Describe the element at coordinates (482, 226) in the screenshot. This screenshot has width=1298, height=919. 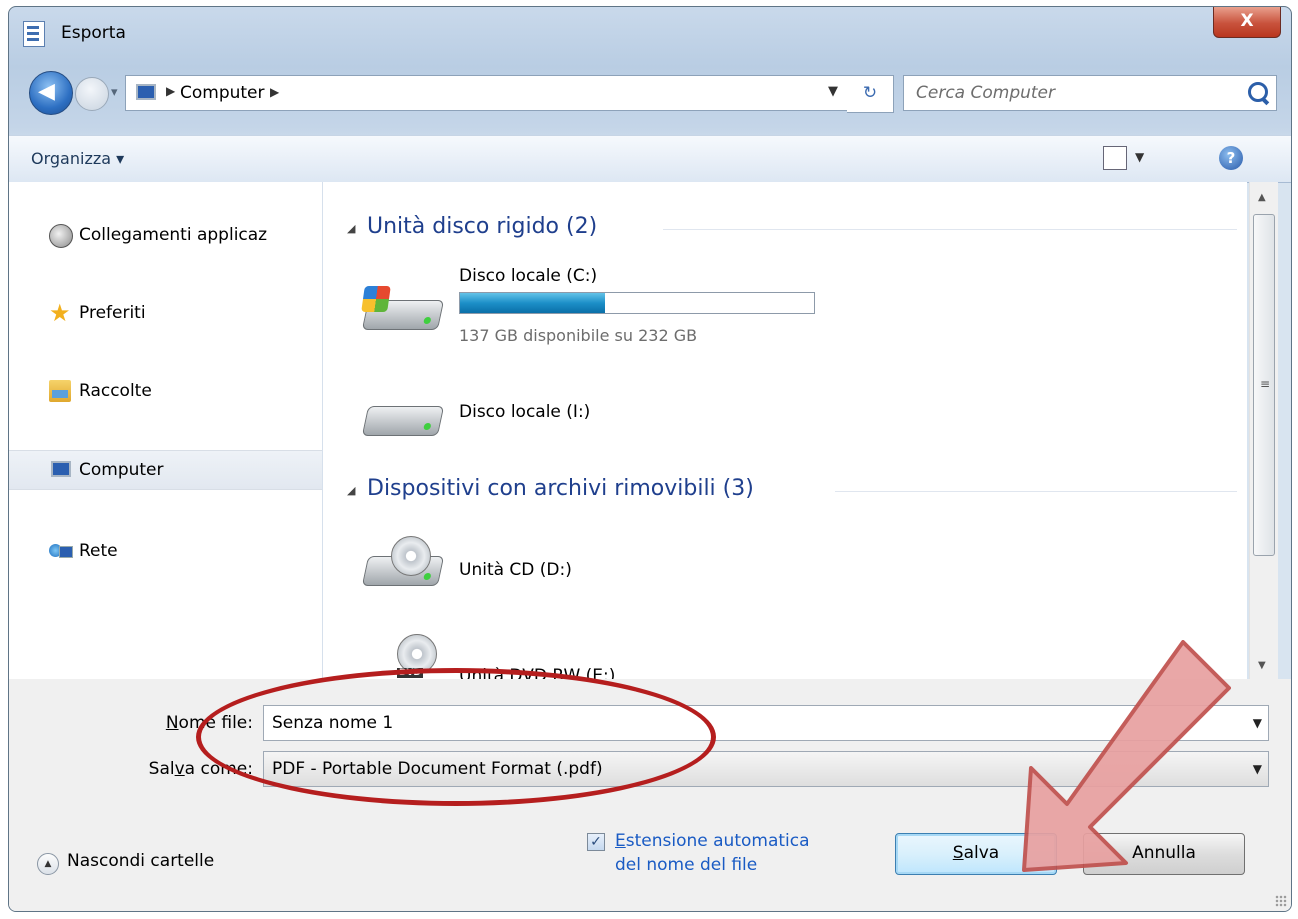
I see `group-header-hard-drives: Unità disco rigido (2)` at that location.